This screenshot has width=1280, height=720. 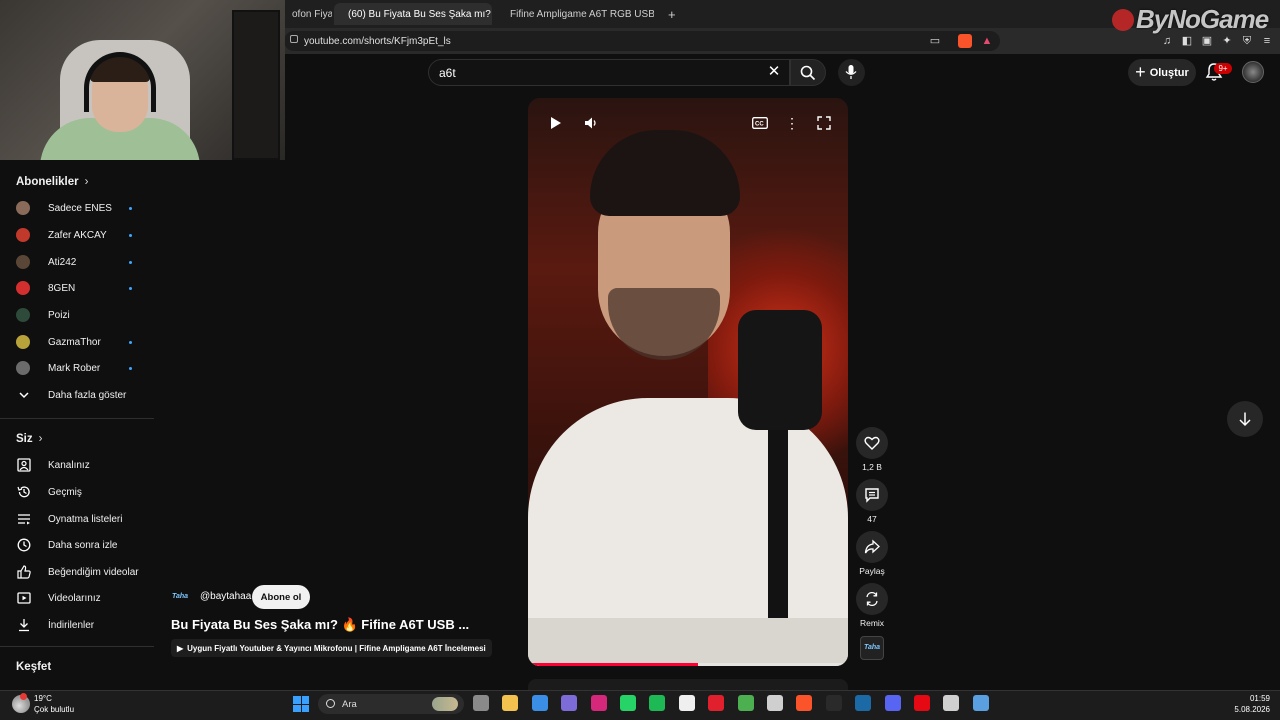 What do you see at coordinates (670, 14) in the screenshot?
I see `new-tab-button: +` at bounding box center [670, 14].